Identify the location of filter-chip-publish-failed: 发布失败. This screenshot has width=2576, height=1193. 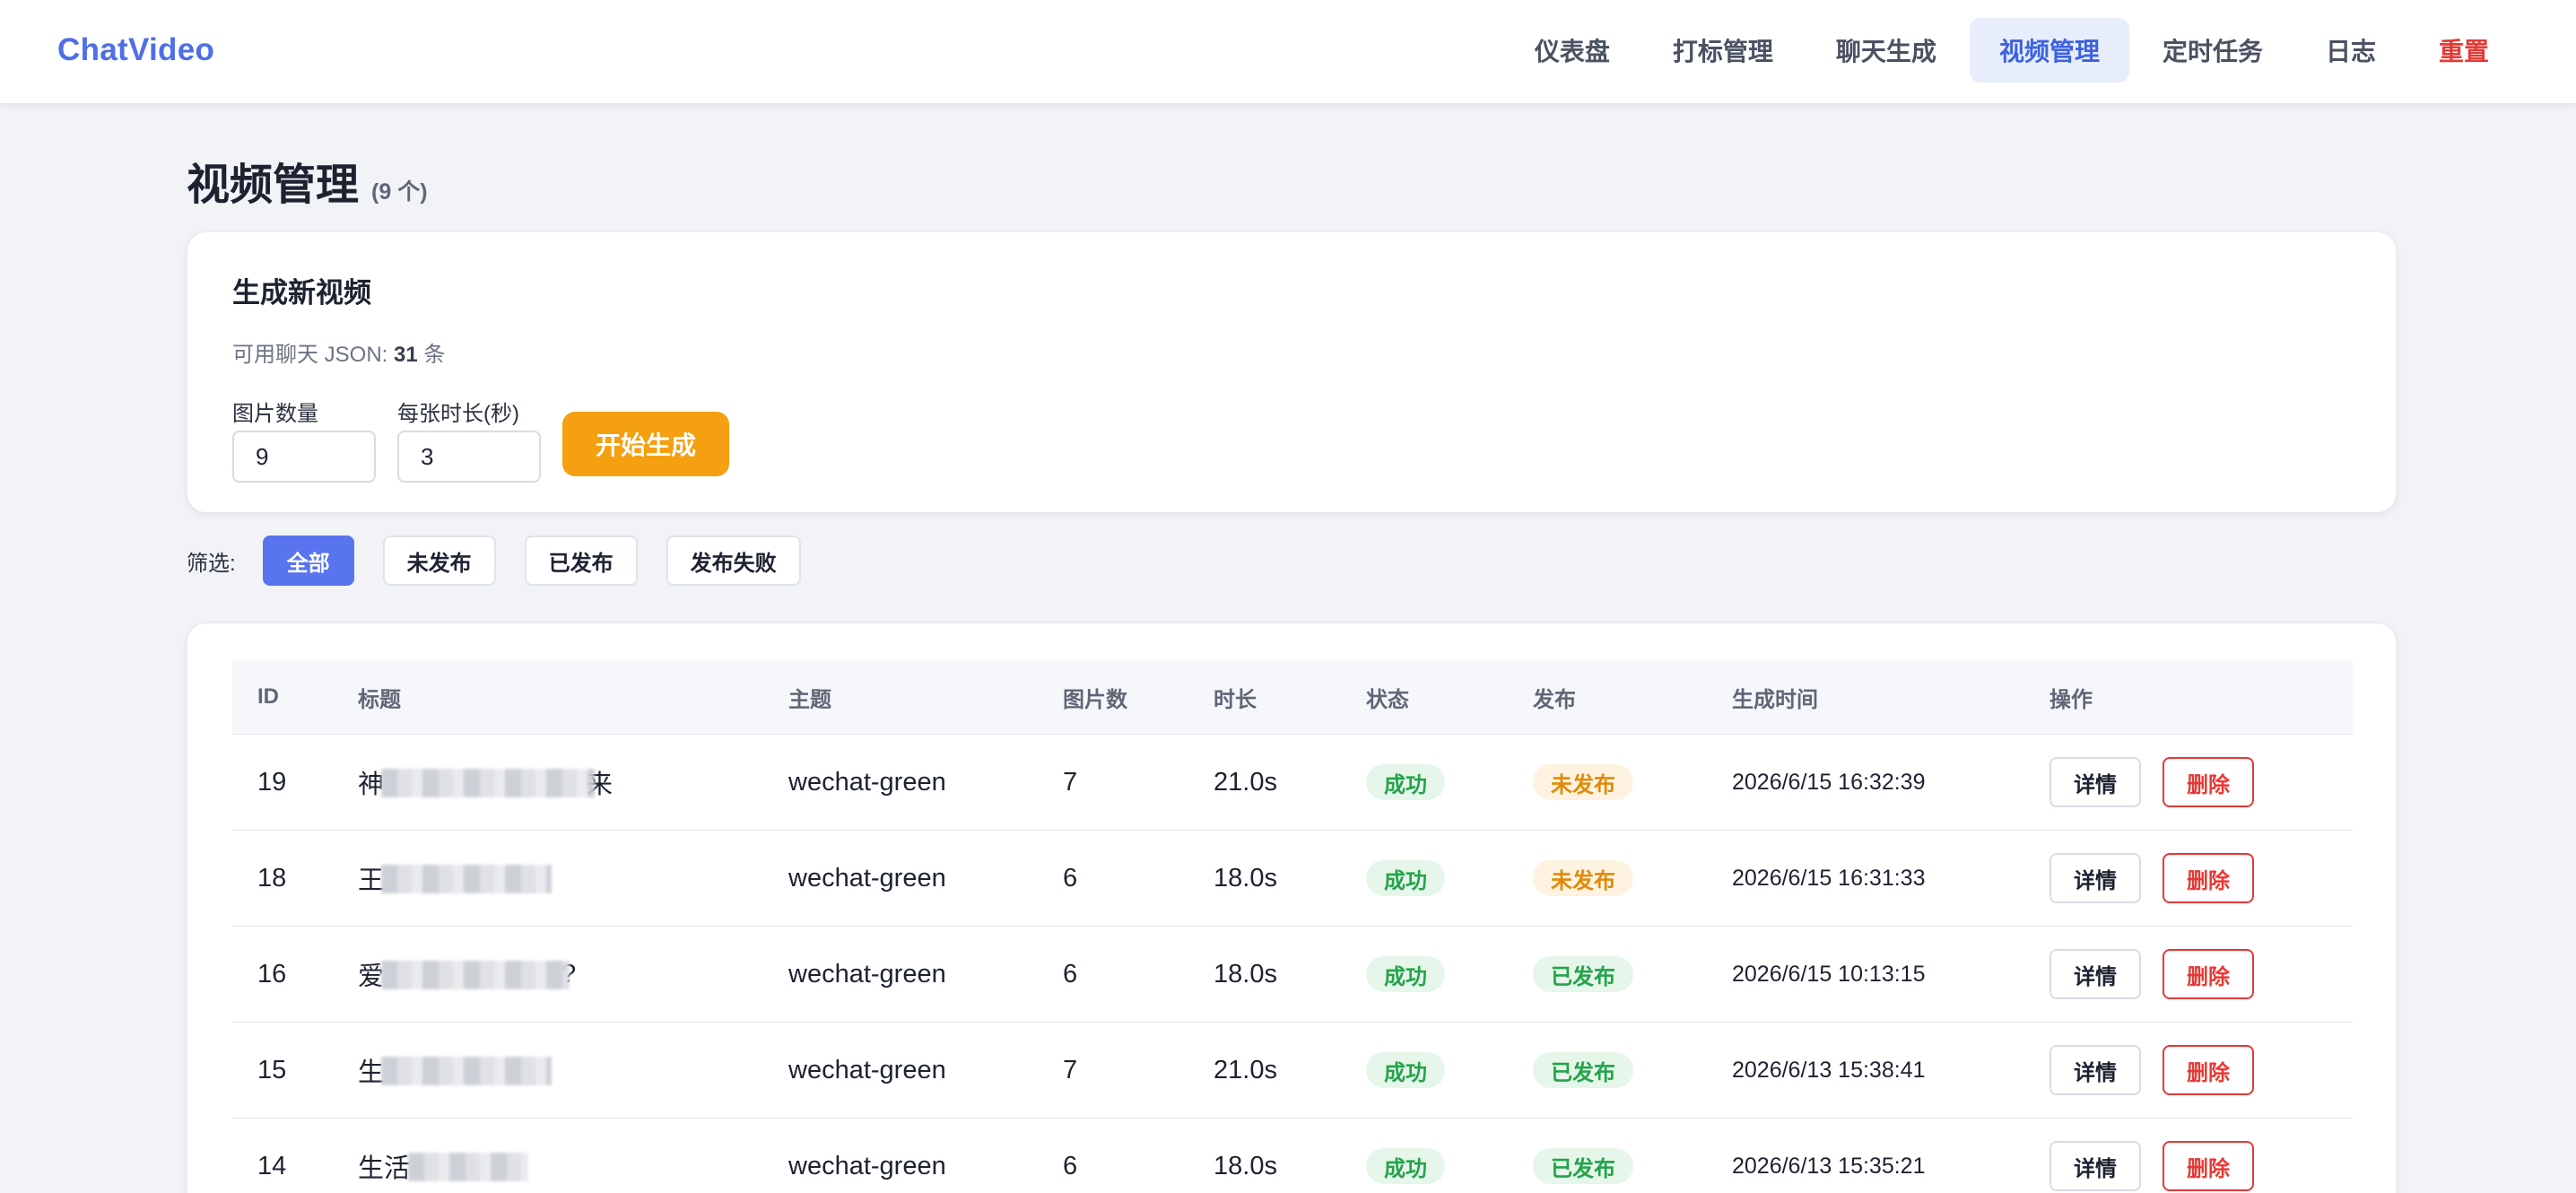
(733, 561).